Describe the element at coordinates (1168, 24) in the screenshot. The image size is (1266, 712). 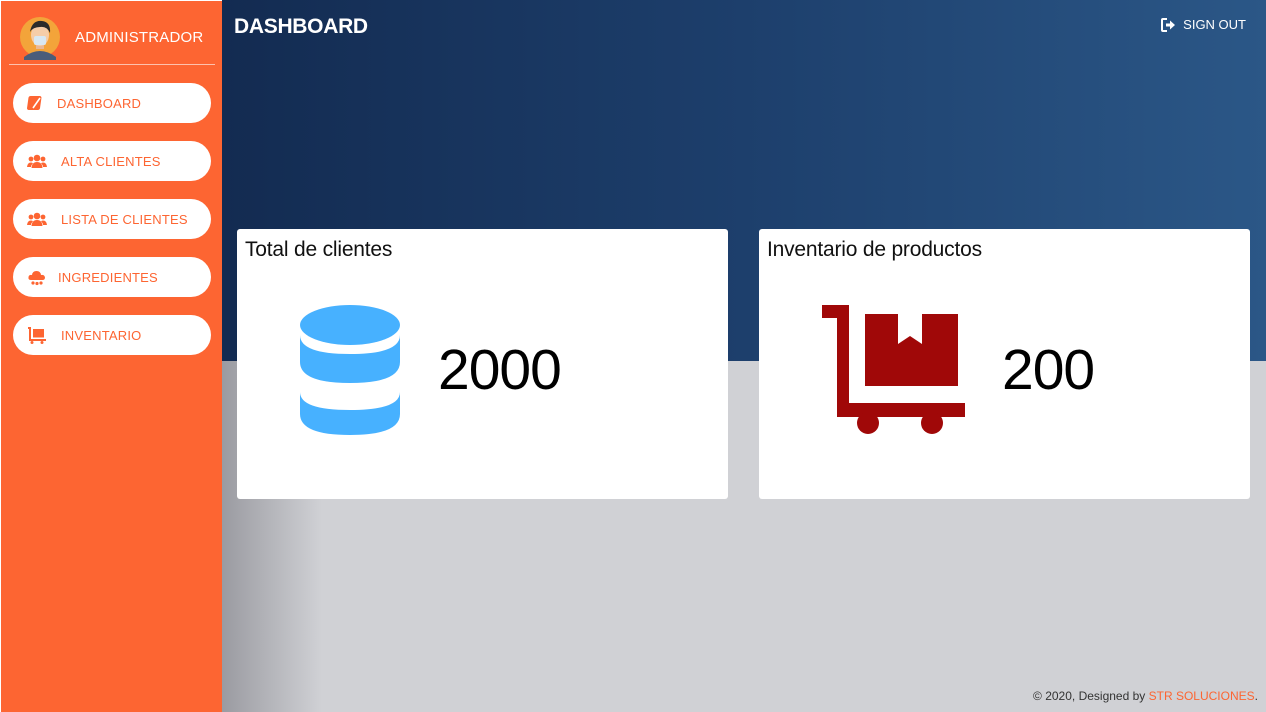
I see `sign-out-icon` at that location.